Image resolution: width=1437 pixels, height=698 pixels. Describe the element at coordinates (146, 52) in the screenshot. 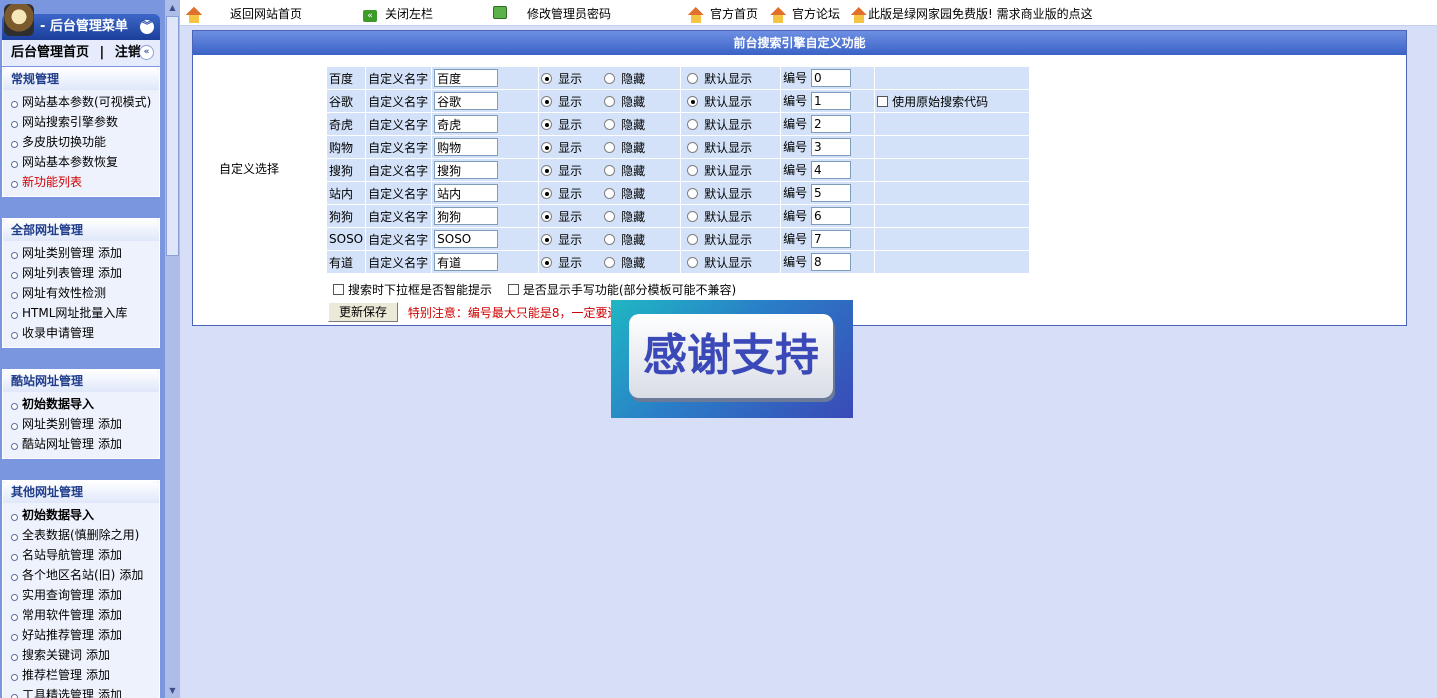

I see `hide-sidebar-icon: «` at that location.